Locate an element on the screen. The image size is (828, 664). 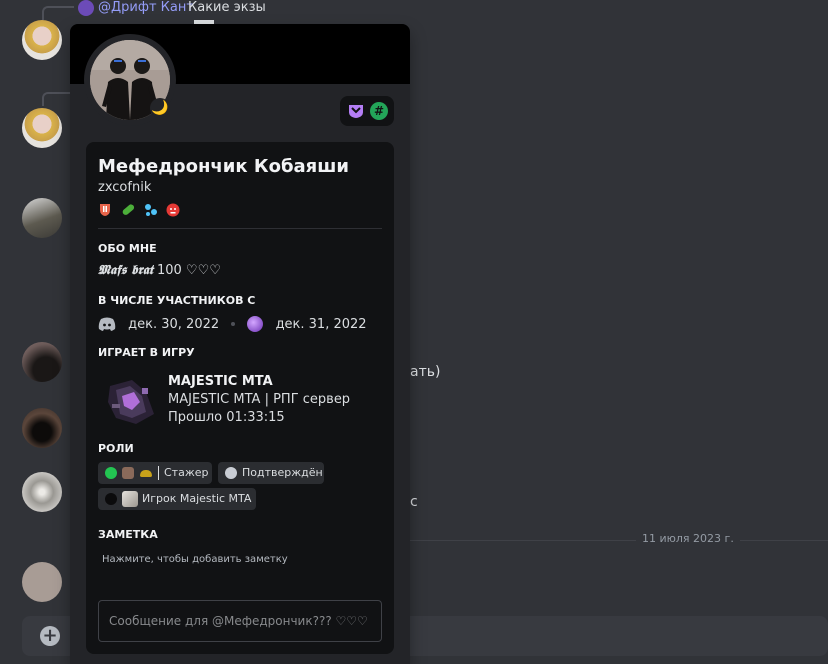
nitro-badge-icon is located at coordinates (356, 111).